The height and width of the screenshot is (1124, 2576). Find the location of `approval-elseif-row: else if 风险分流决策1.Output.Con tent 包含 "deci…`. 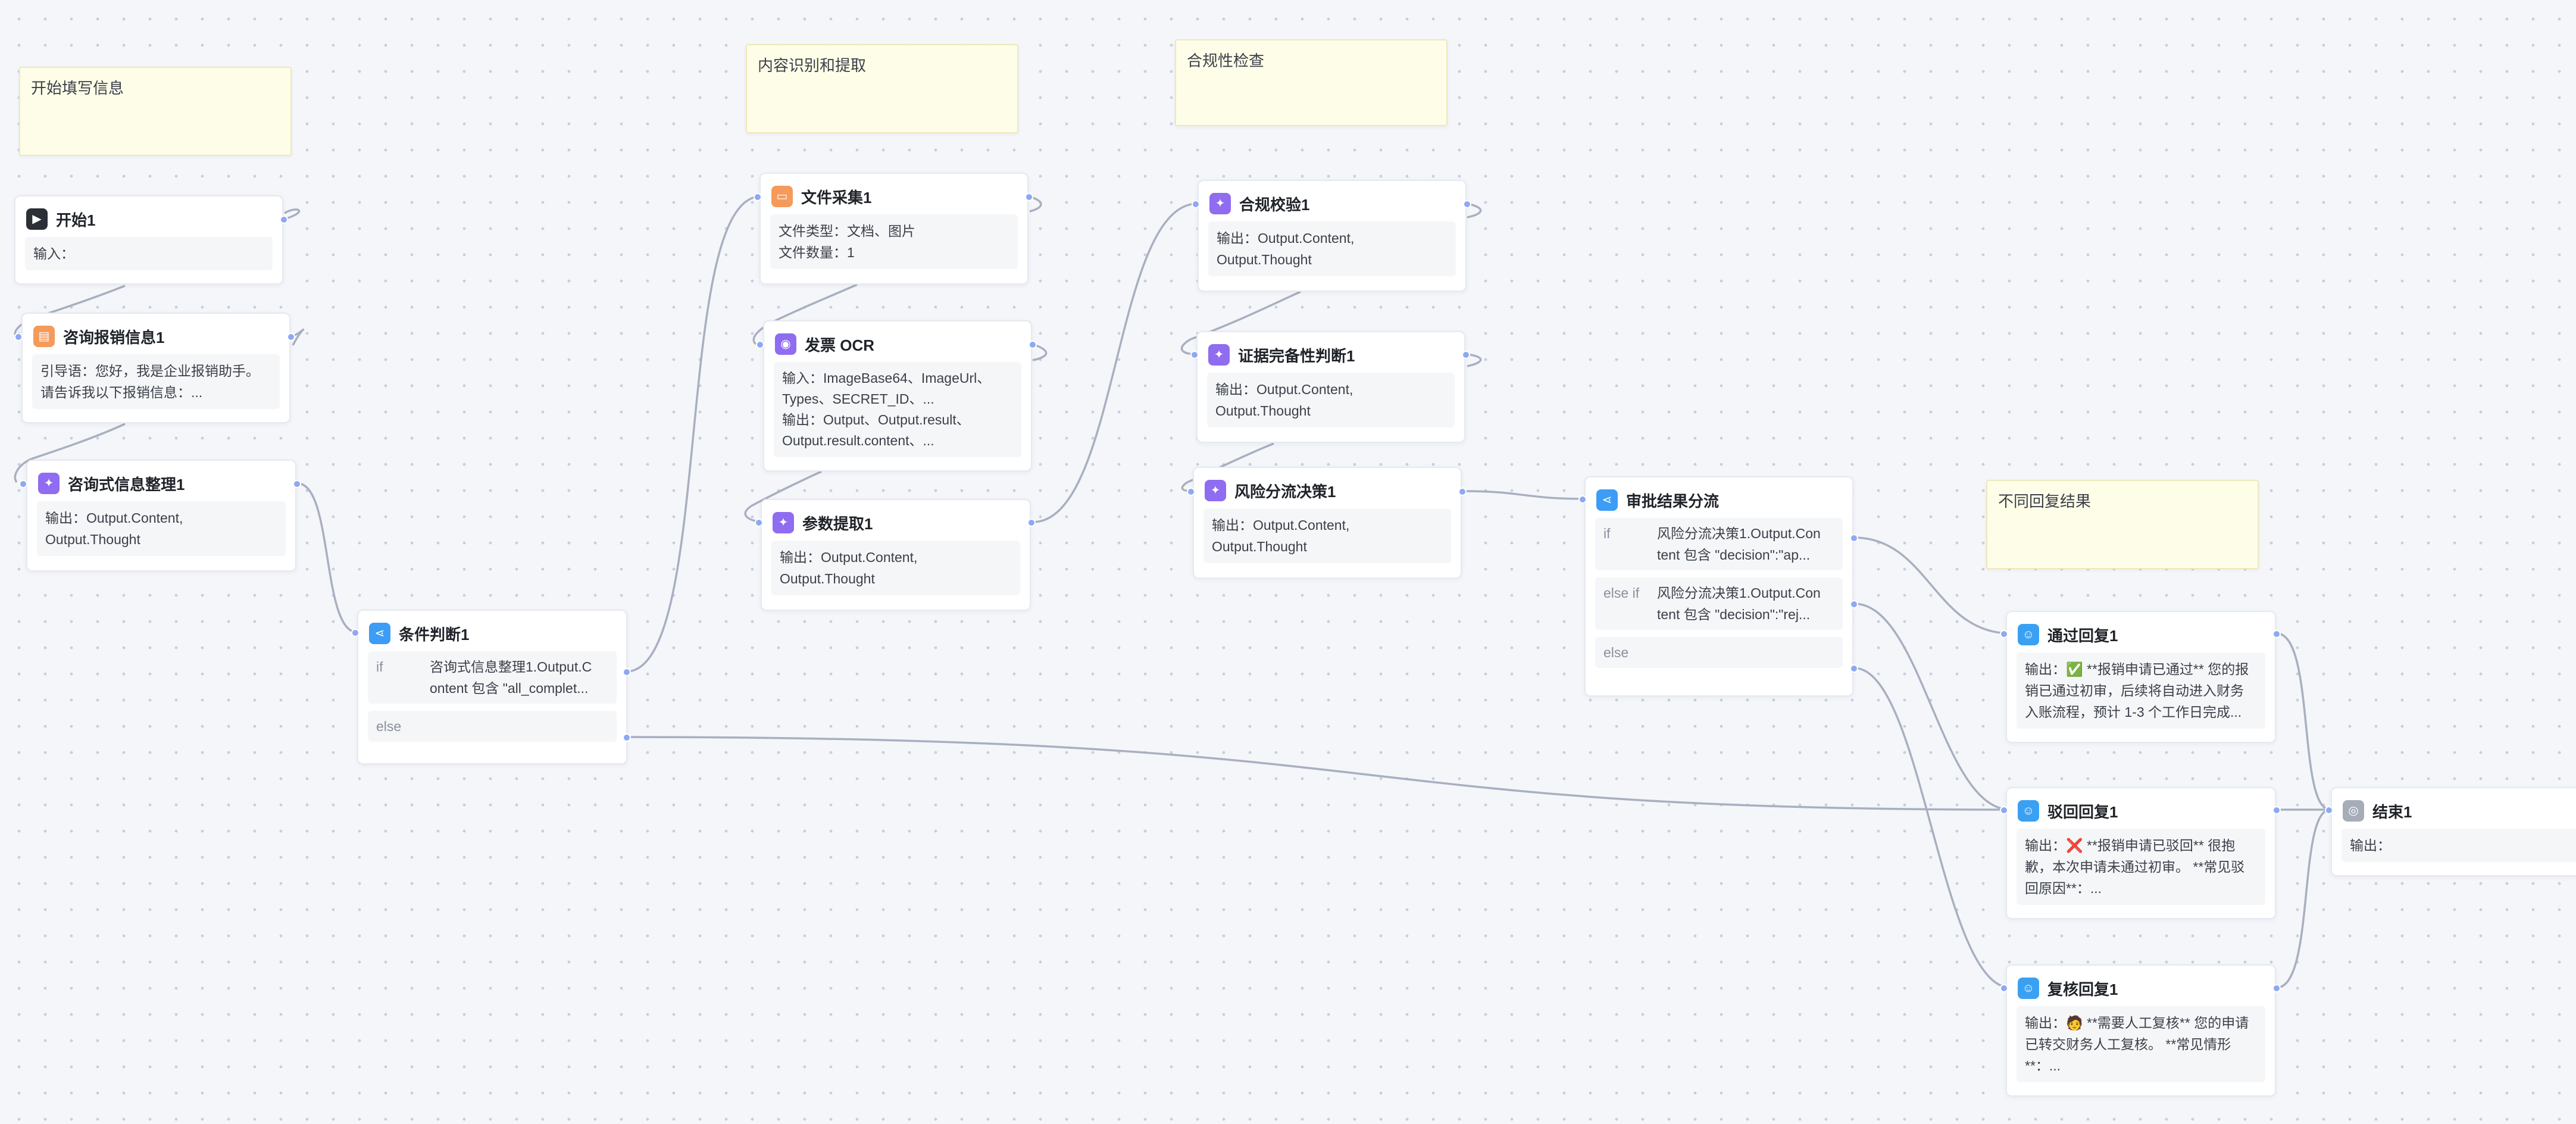

approval-elseif-row: else if 风险分流决策1.Output.Con tent 包含 "deci… is located at coordinates (1719, 603).